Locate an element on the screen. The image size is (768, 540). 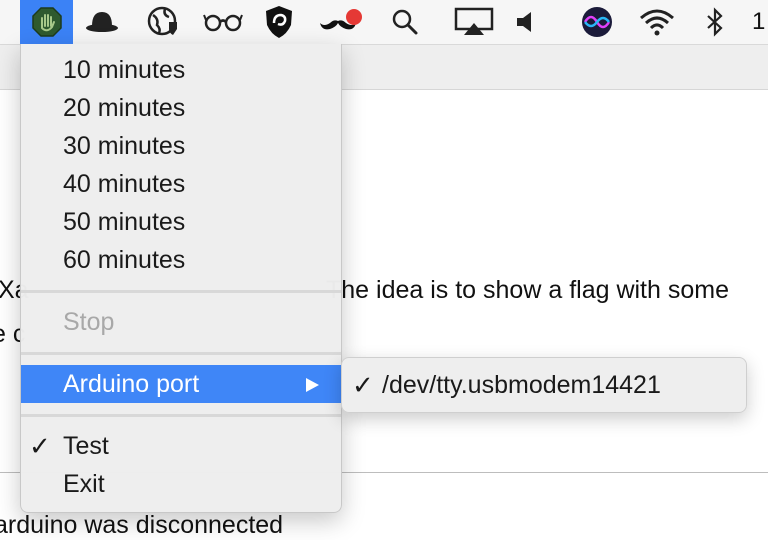
menu-item-20-minutes: 20 minutes is located at coordinates (181, 108).